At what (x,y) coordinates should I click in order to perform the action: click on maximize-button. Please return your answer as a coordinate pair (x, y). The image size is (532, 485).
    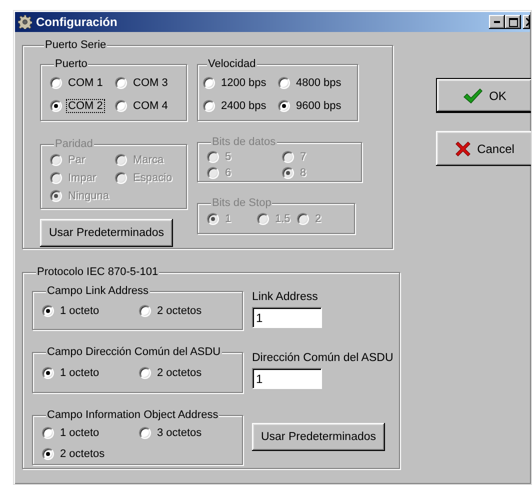
    Looking at the image, I should click on (513, 22).